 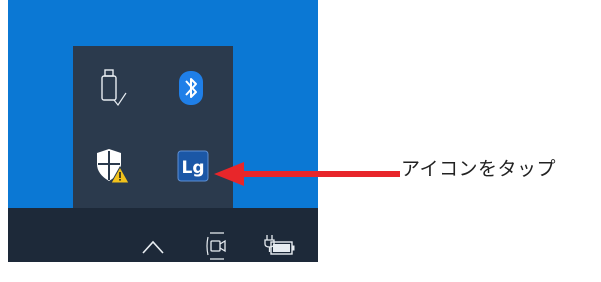 What do you see at coordinates (307, 174) in the screenshot?
I see `pointer-arrow` at bounding box center [307, 174].